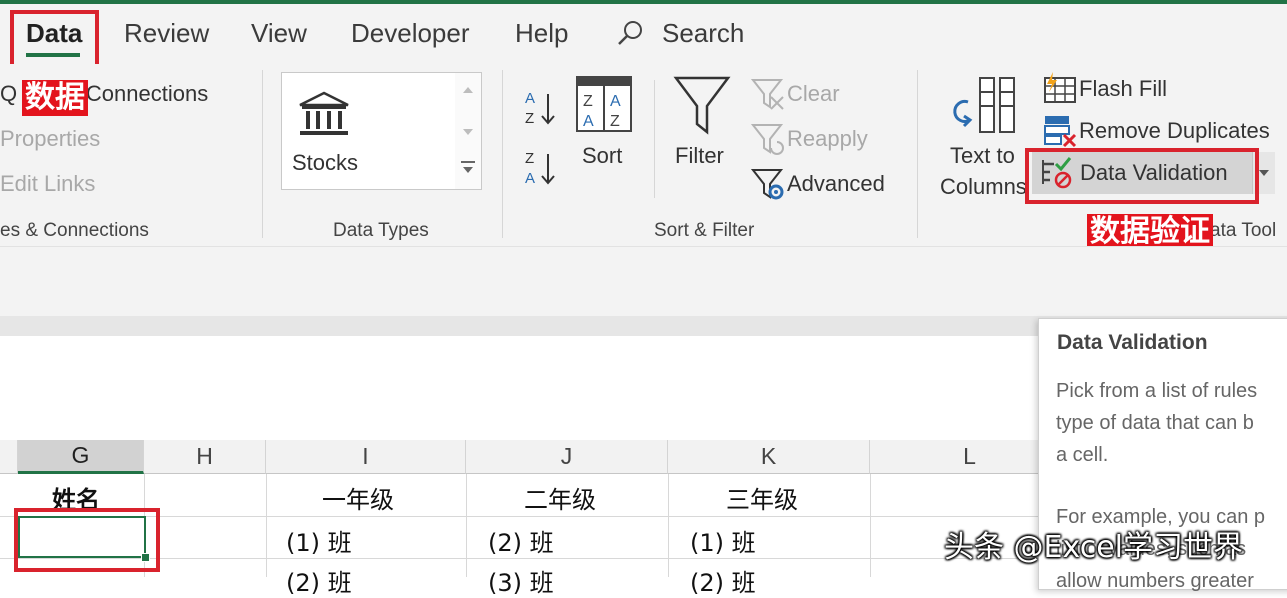 This screenshot has width=1287, height=598. I want to click on separator, so click(654, 139).